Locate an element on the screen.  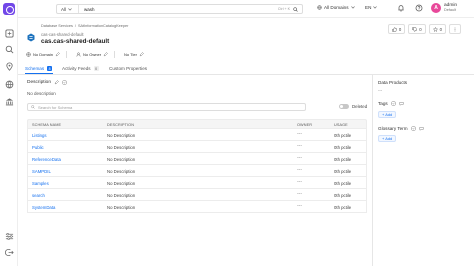
tier-pill: No Tier is located at coordinates (134, 54).